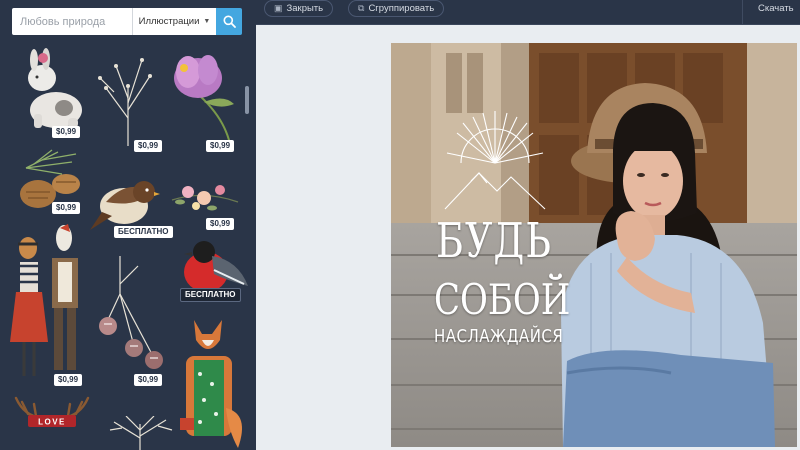 The width and height of the screenshot is (800, 450). Describe the element at coordinates (494, 240) in the screenshot. I see `headline-line-1: БУДЬ` at that location.